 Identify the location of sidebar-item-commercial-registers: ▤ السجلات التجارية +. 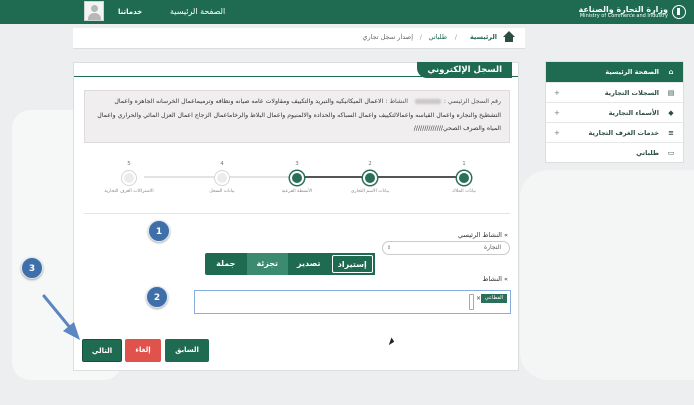
(614, 92).